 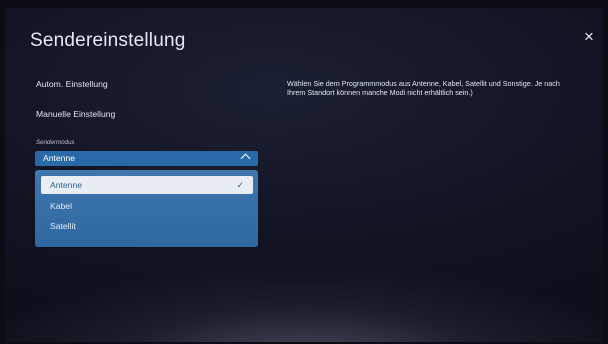 I want to click on page-title: Sendereinstellung, so click(x=108, y=40).